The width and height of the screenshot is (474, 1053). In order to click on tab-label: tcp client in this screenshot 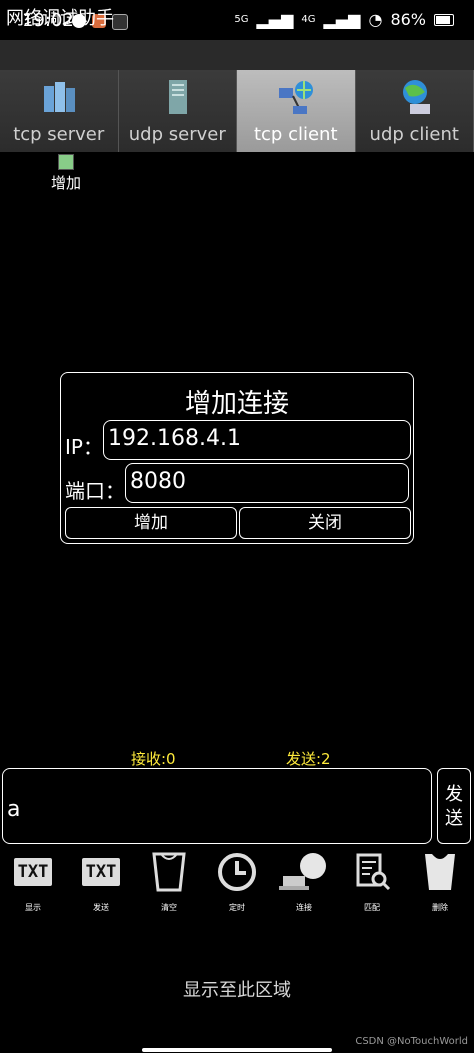, I will do `click(295, 134)`.